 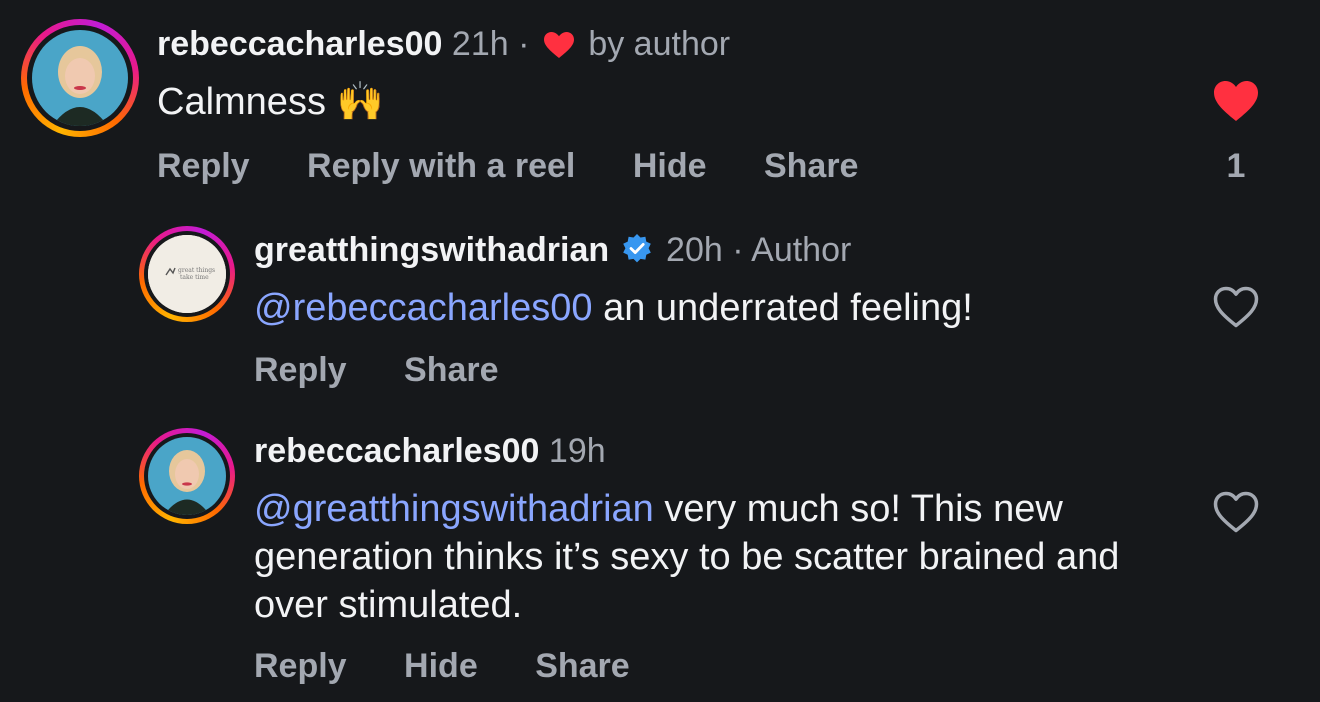 I want to click on brand-logo-icon: great things take time, so click(x=187, y=274).